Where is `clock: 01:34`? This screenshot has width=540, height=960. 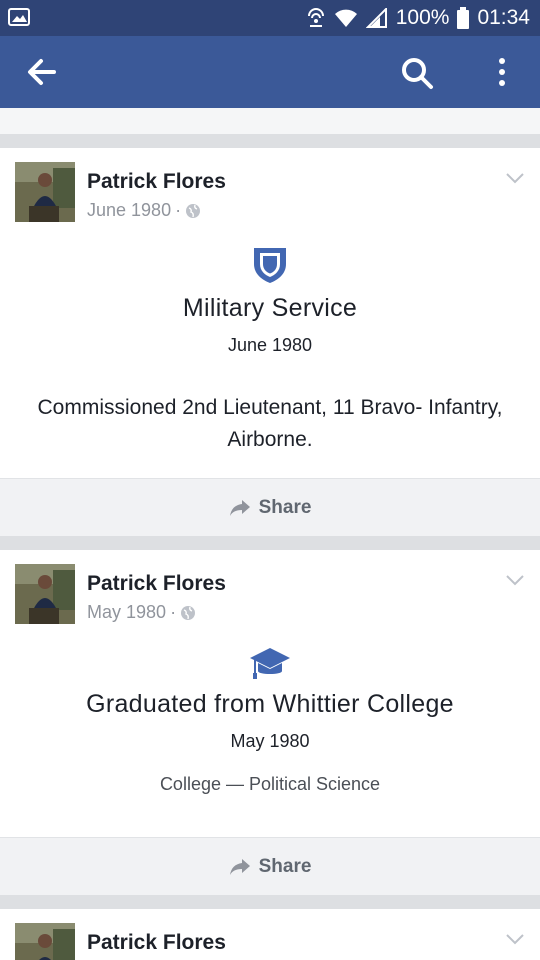 clock: 01:34 is located at coordinates (503, 17).